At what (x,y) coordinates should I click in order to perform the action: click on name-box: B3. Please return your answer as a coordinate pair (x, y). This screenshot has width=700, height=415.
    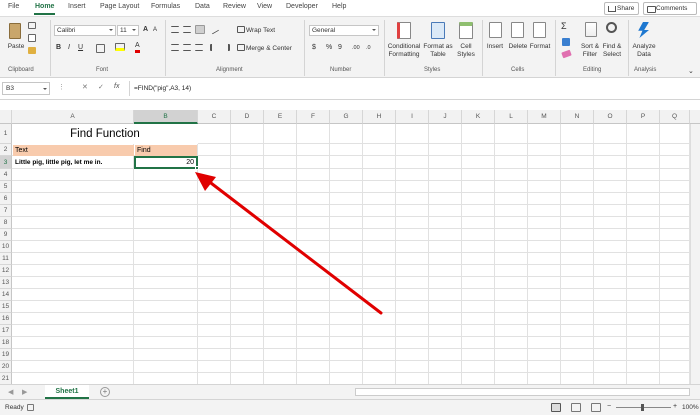
    Looking at the image, I should click on (26, 88).